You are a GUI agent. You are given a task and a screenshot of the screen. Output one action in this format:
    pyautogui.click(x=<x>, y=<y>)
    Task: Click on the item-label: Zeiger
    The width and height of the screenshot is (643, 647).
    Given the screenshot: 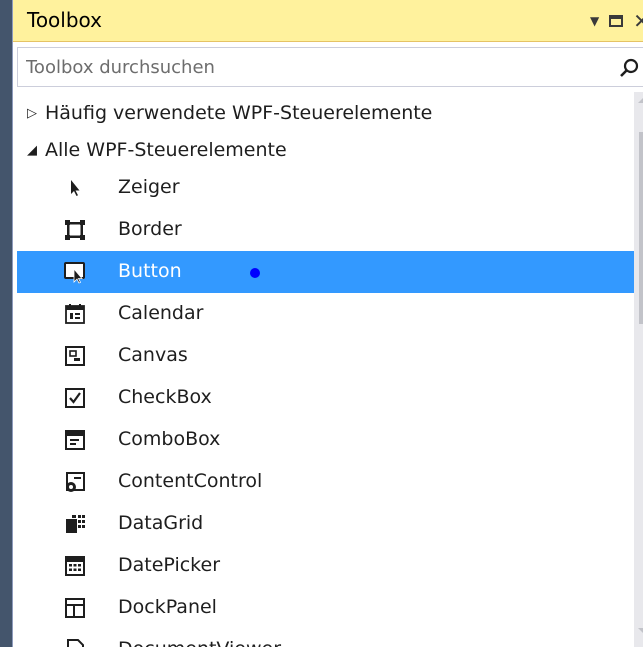 What is the action you would take?
    pyautogui.click(x=149, y=187)
    